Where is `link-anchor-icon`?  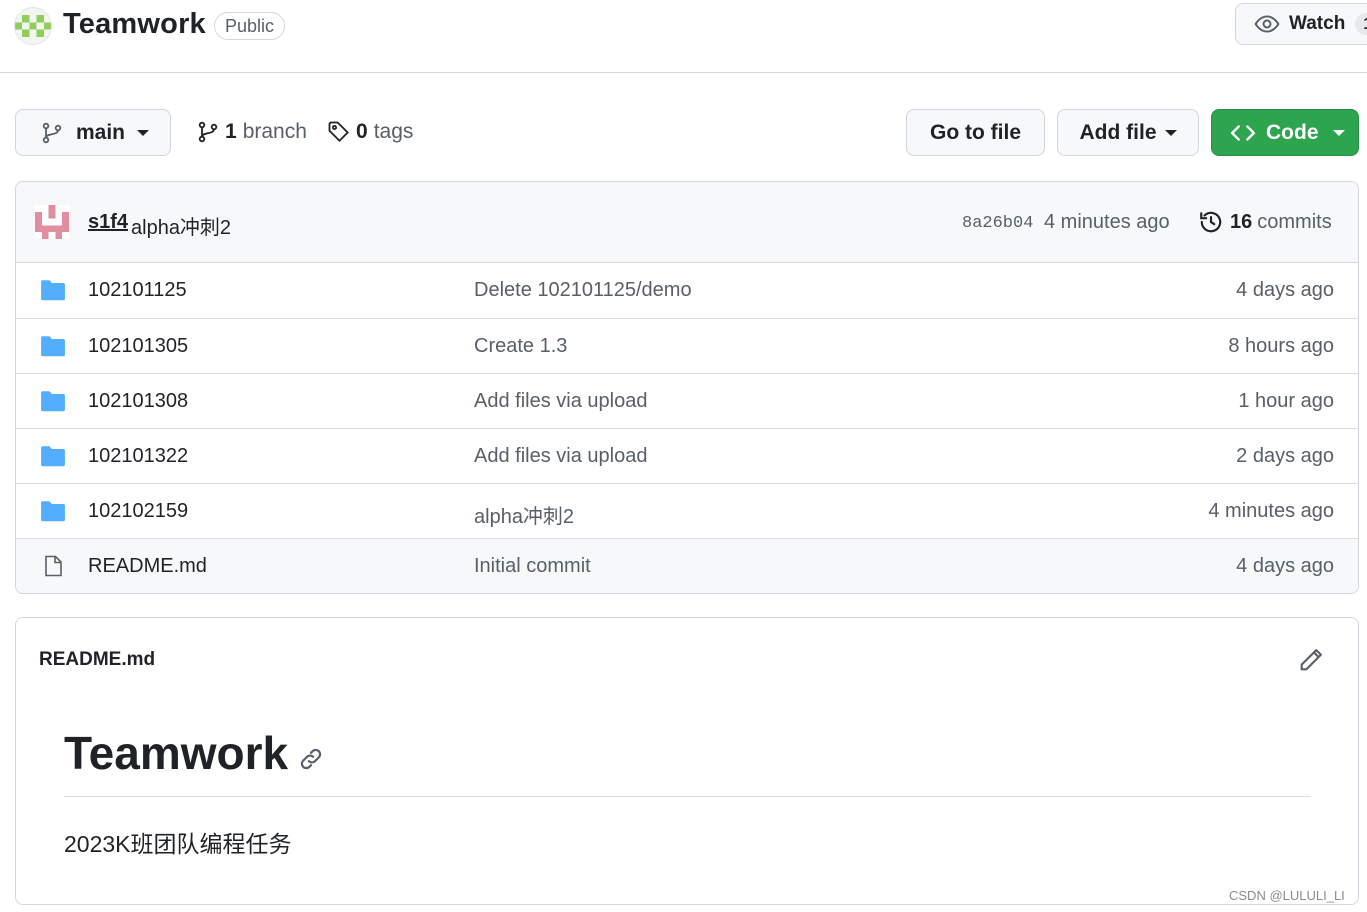 link-anchor-icon is located at coordinates (311, 759).